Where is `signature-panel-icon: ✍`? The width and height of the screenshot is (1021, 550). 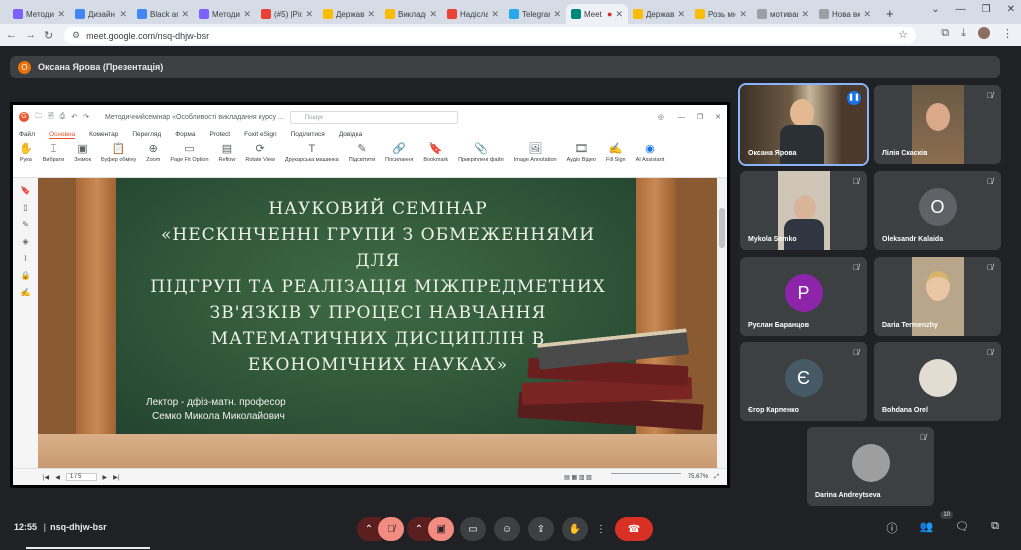 signature-panel-icon: ✍ is located at coordinates (26, 292).